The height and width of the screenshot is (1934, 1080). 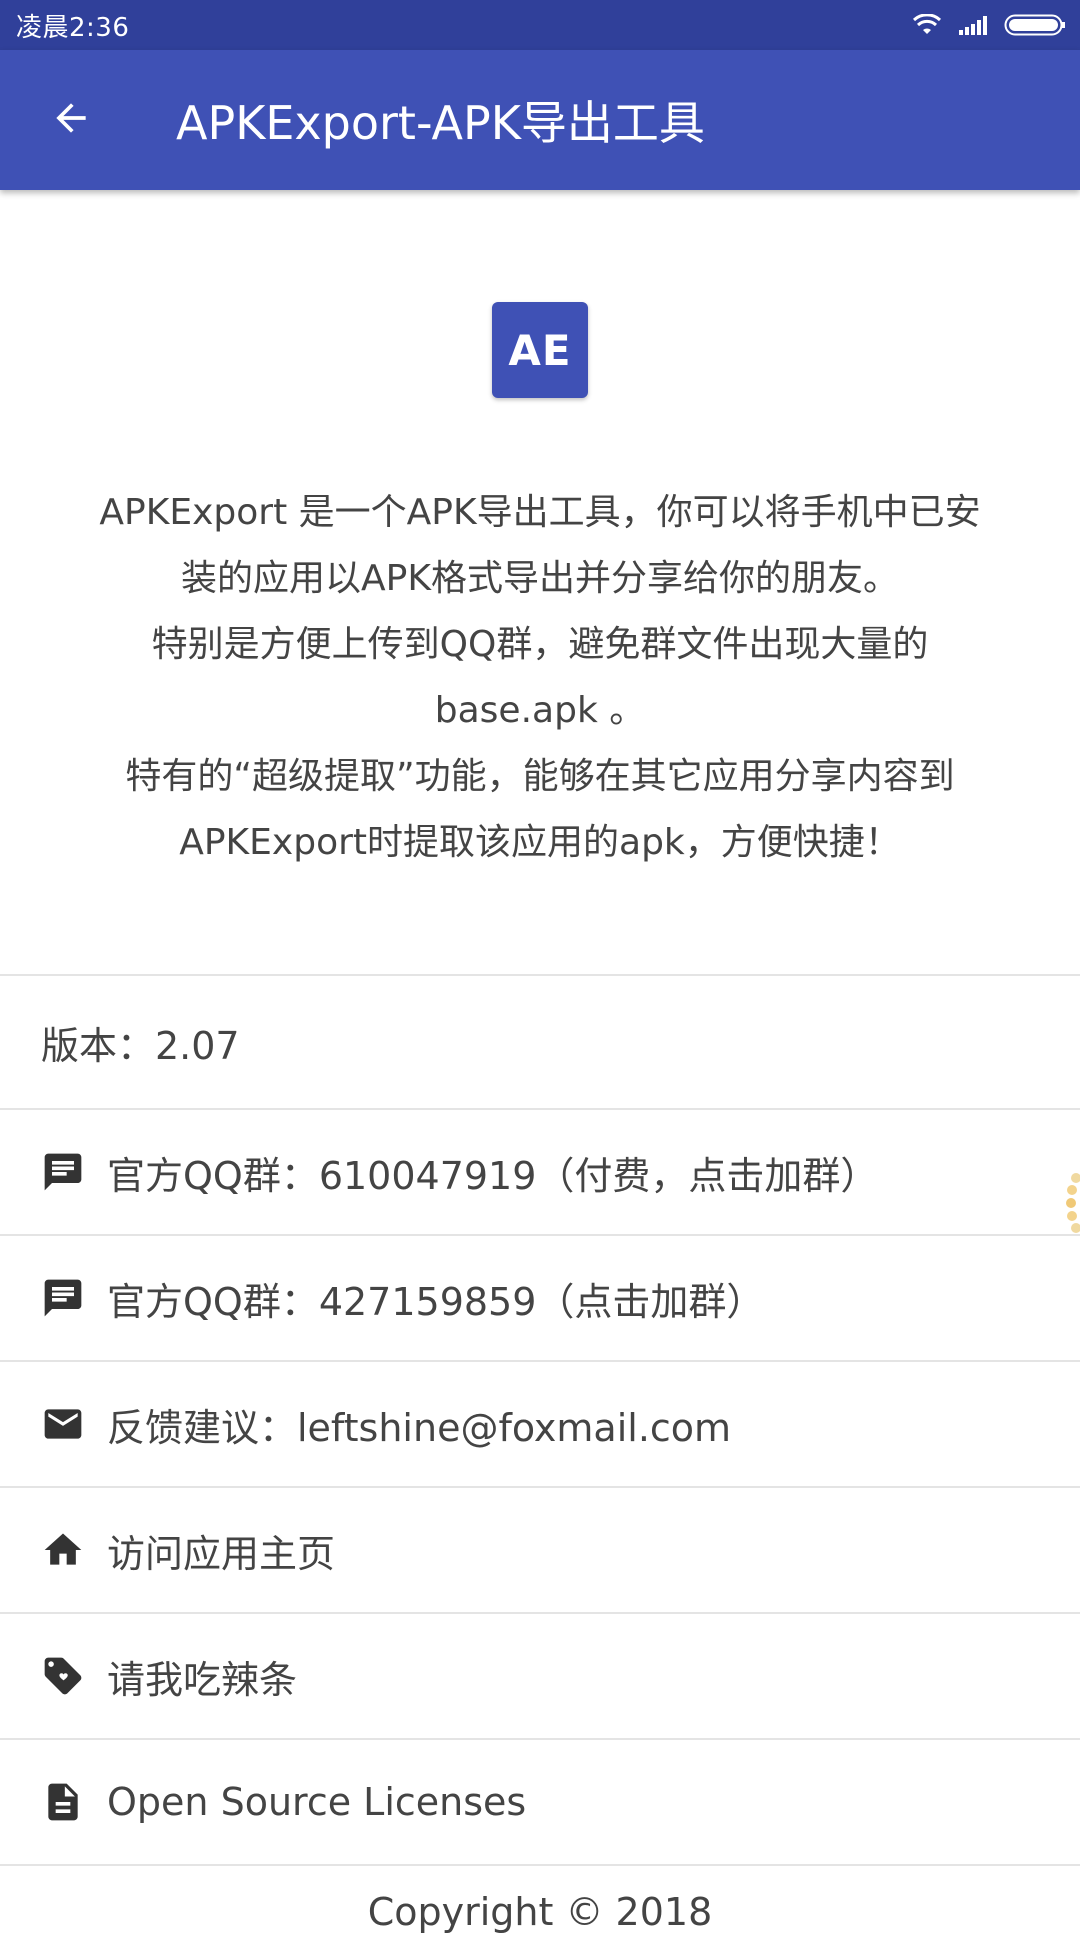 What do you see at coordinates (927, 25) in the screenshot?
I see `wifi-icon` at bounding box center [927, 25].